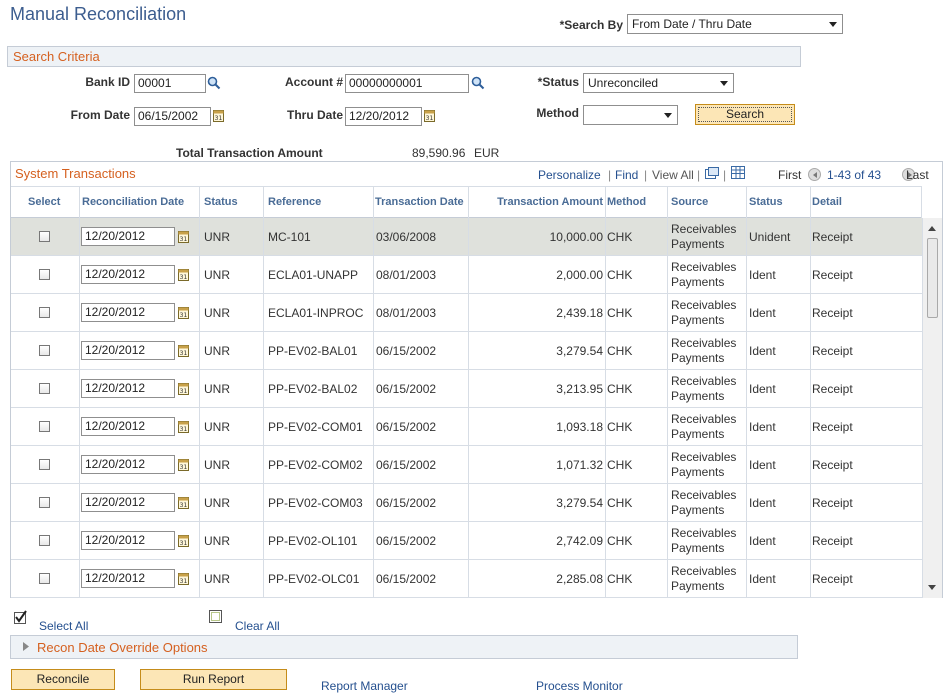 This screenshot has width=949, height=696. Describe the element at coordinates (932, 228) in the screenshot. I see `scroll-up-icon` at that location.